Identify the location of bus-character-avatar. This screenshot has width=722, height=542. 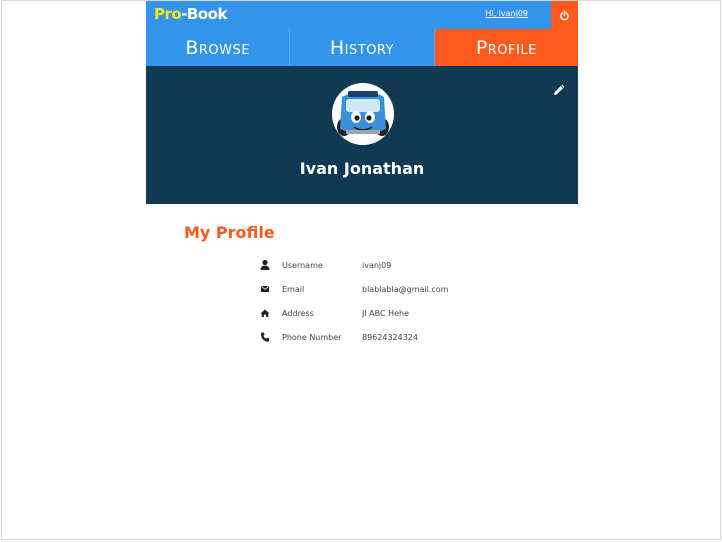
(363, 114).